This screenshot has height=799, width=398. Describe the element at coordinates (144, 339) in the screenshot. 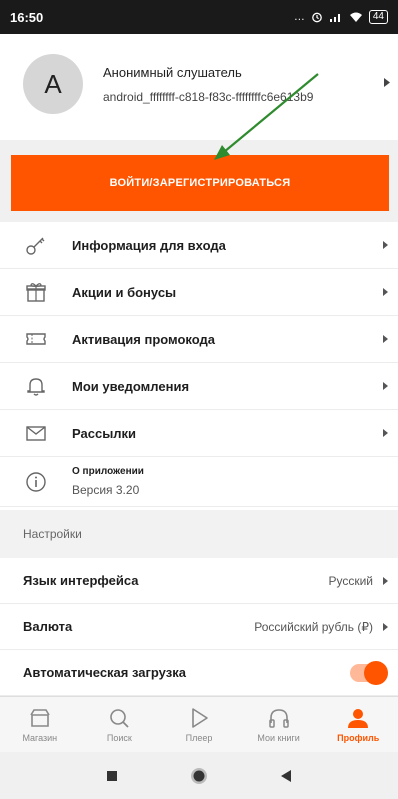

I see `menu-item-label: Активация промокода` at that location.